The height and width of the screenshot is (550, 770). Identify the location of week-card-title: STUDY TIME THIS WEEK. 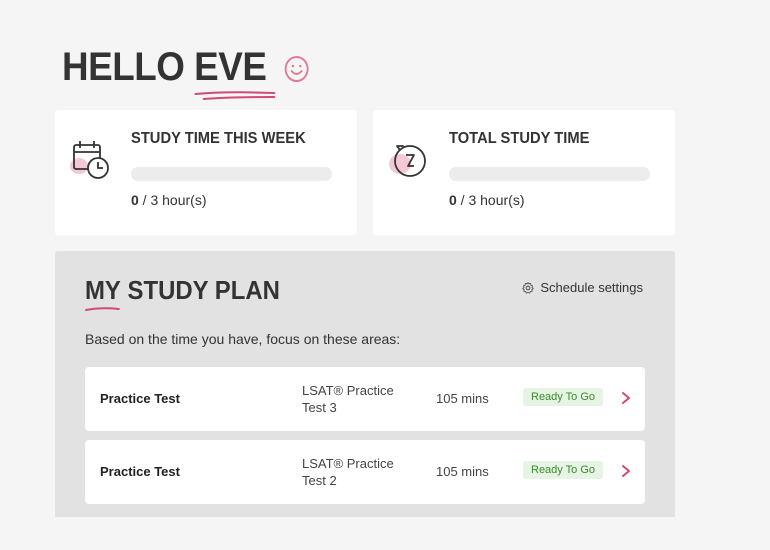
(218, 138).